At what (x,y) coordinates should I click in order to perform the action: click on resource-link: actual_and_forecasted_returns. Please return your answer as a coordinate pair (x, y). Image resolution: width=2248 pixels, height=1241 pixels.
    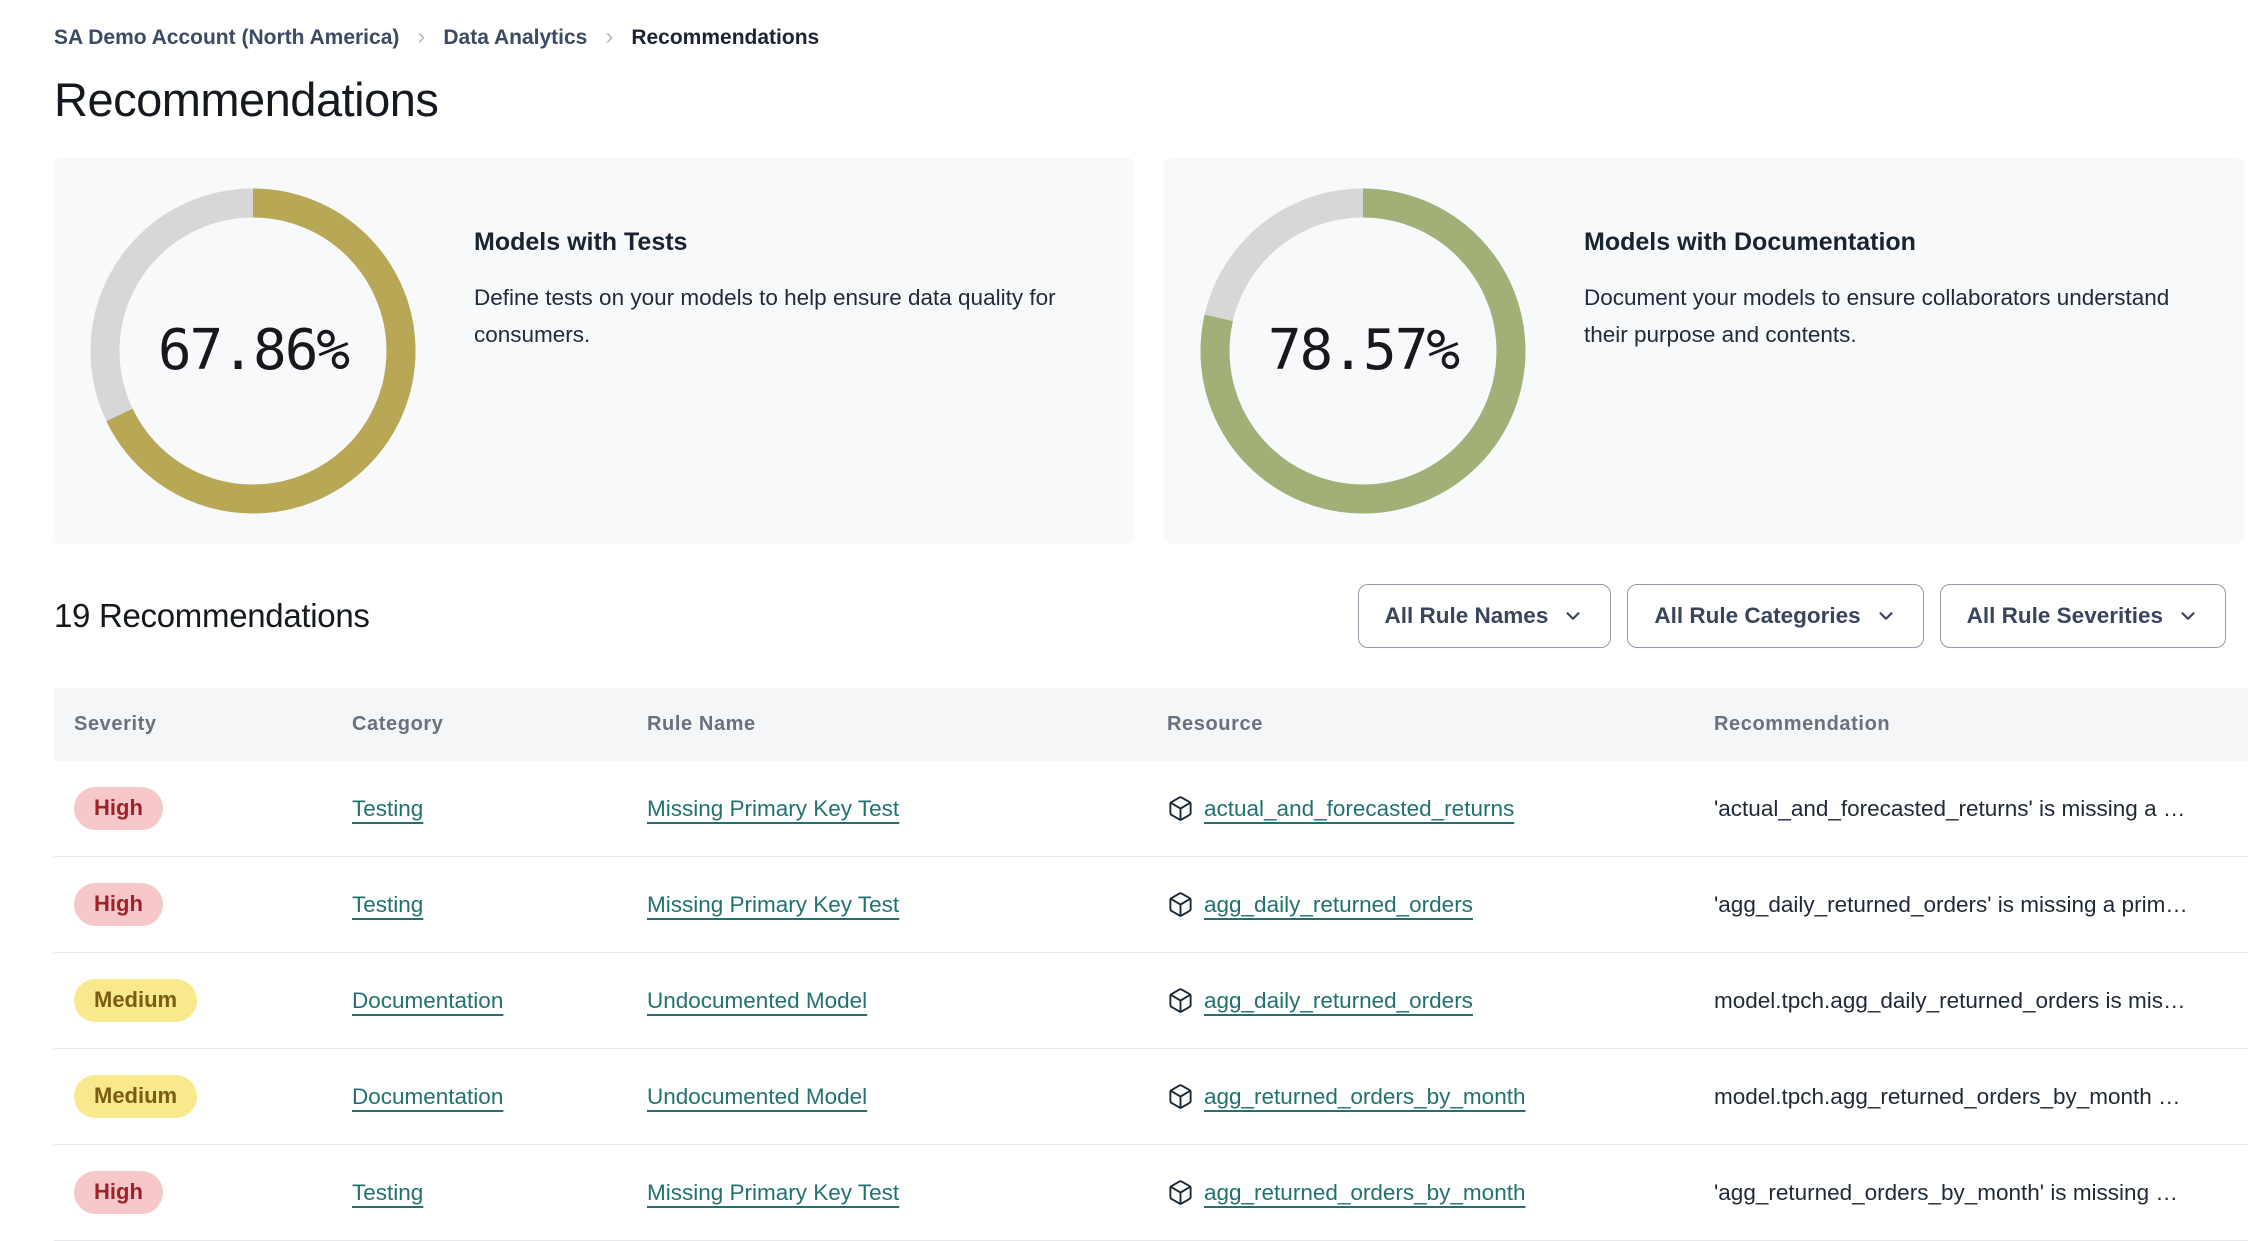
    Looking at the image, I should click on (1359, 809).